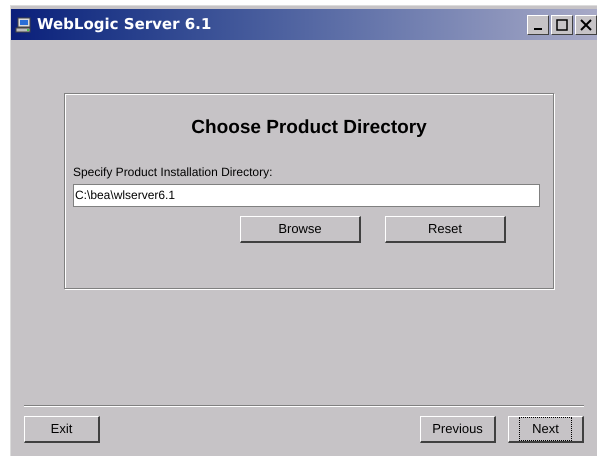  Describe the element at coordinates (445, 229) in the screenshot. I see `push-button: Reset` at that location.